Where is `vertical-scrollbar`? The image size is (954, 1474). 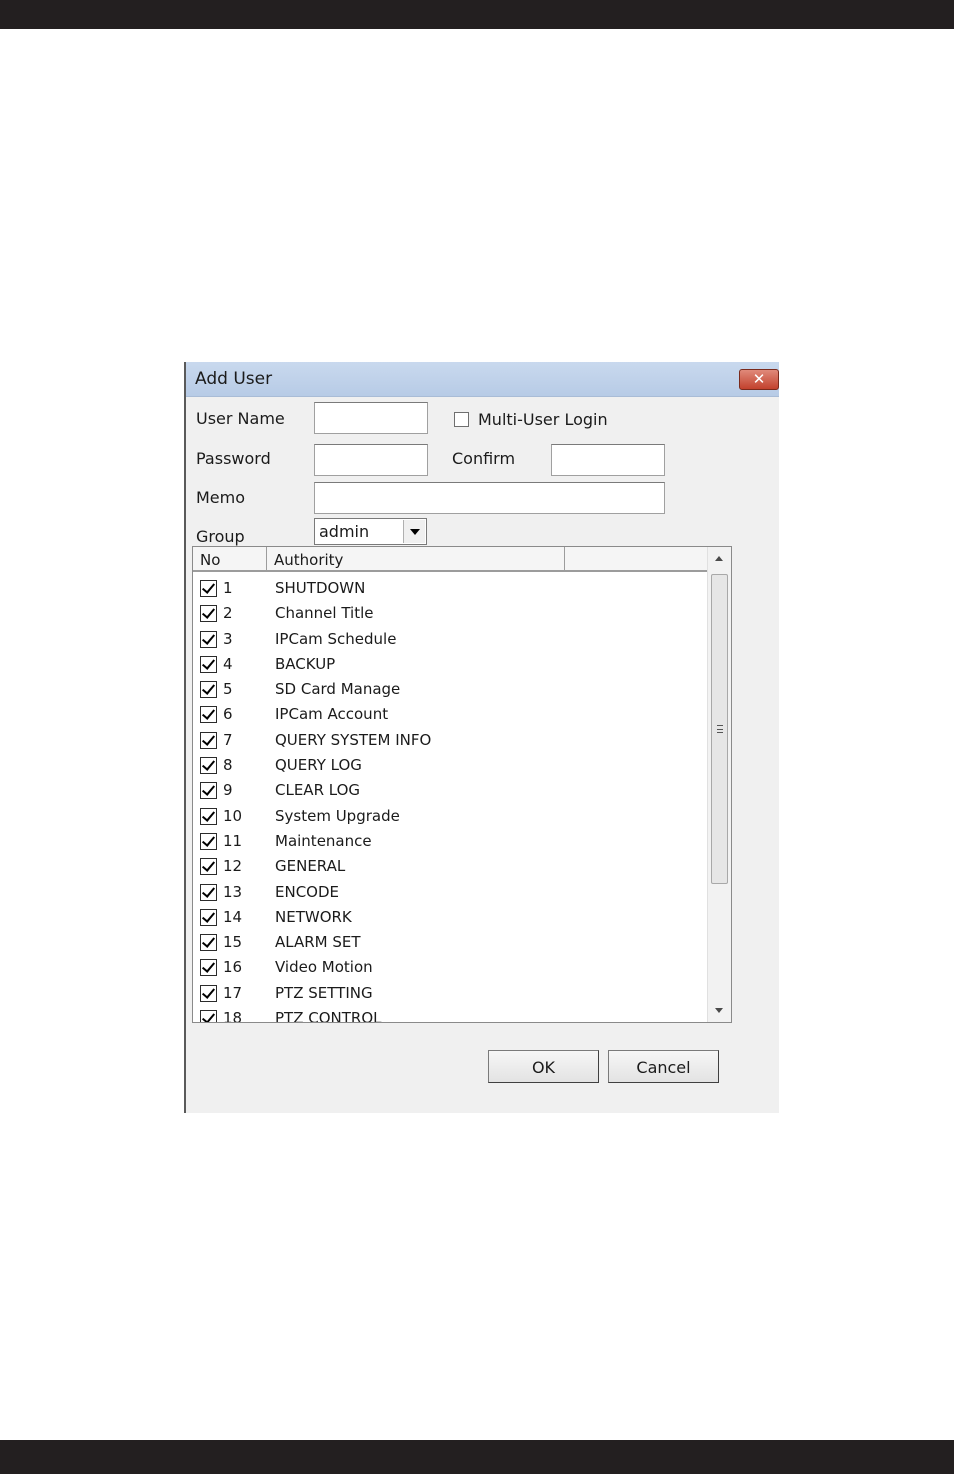
vertical-scrollbar is located at coordinates (719, 784).